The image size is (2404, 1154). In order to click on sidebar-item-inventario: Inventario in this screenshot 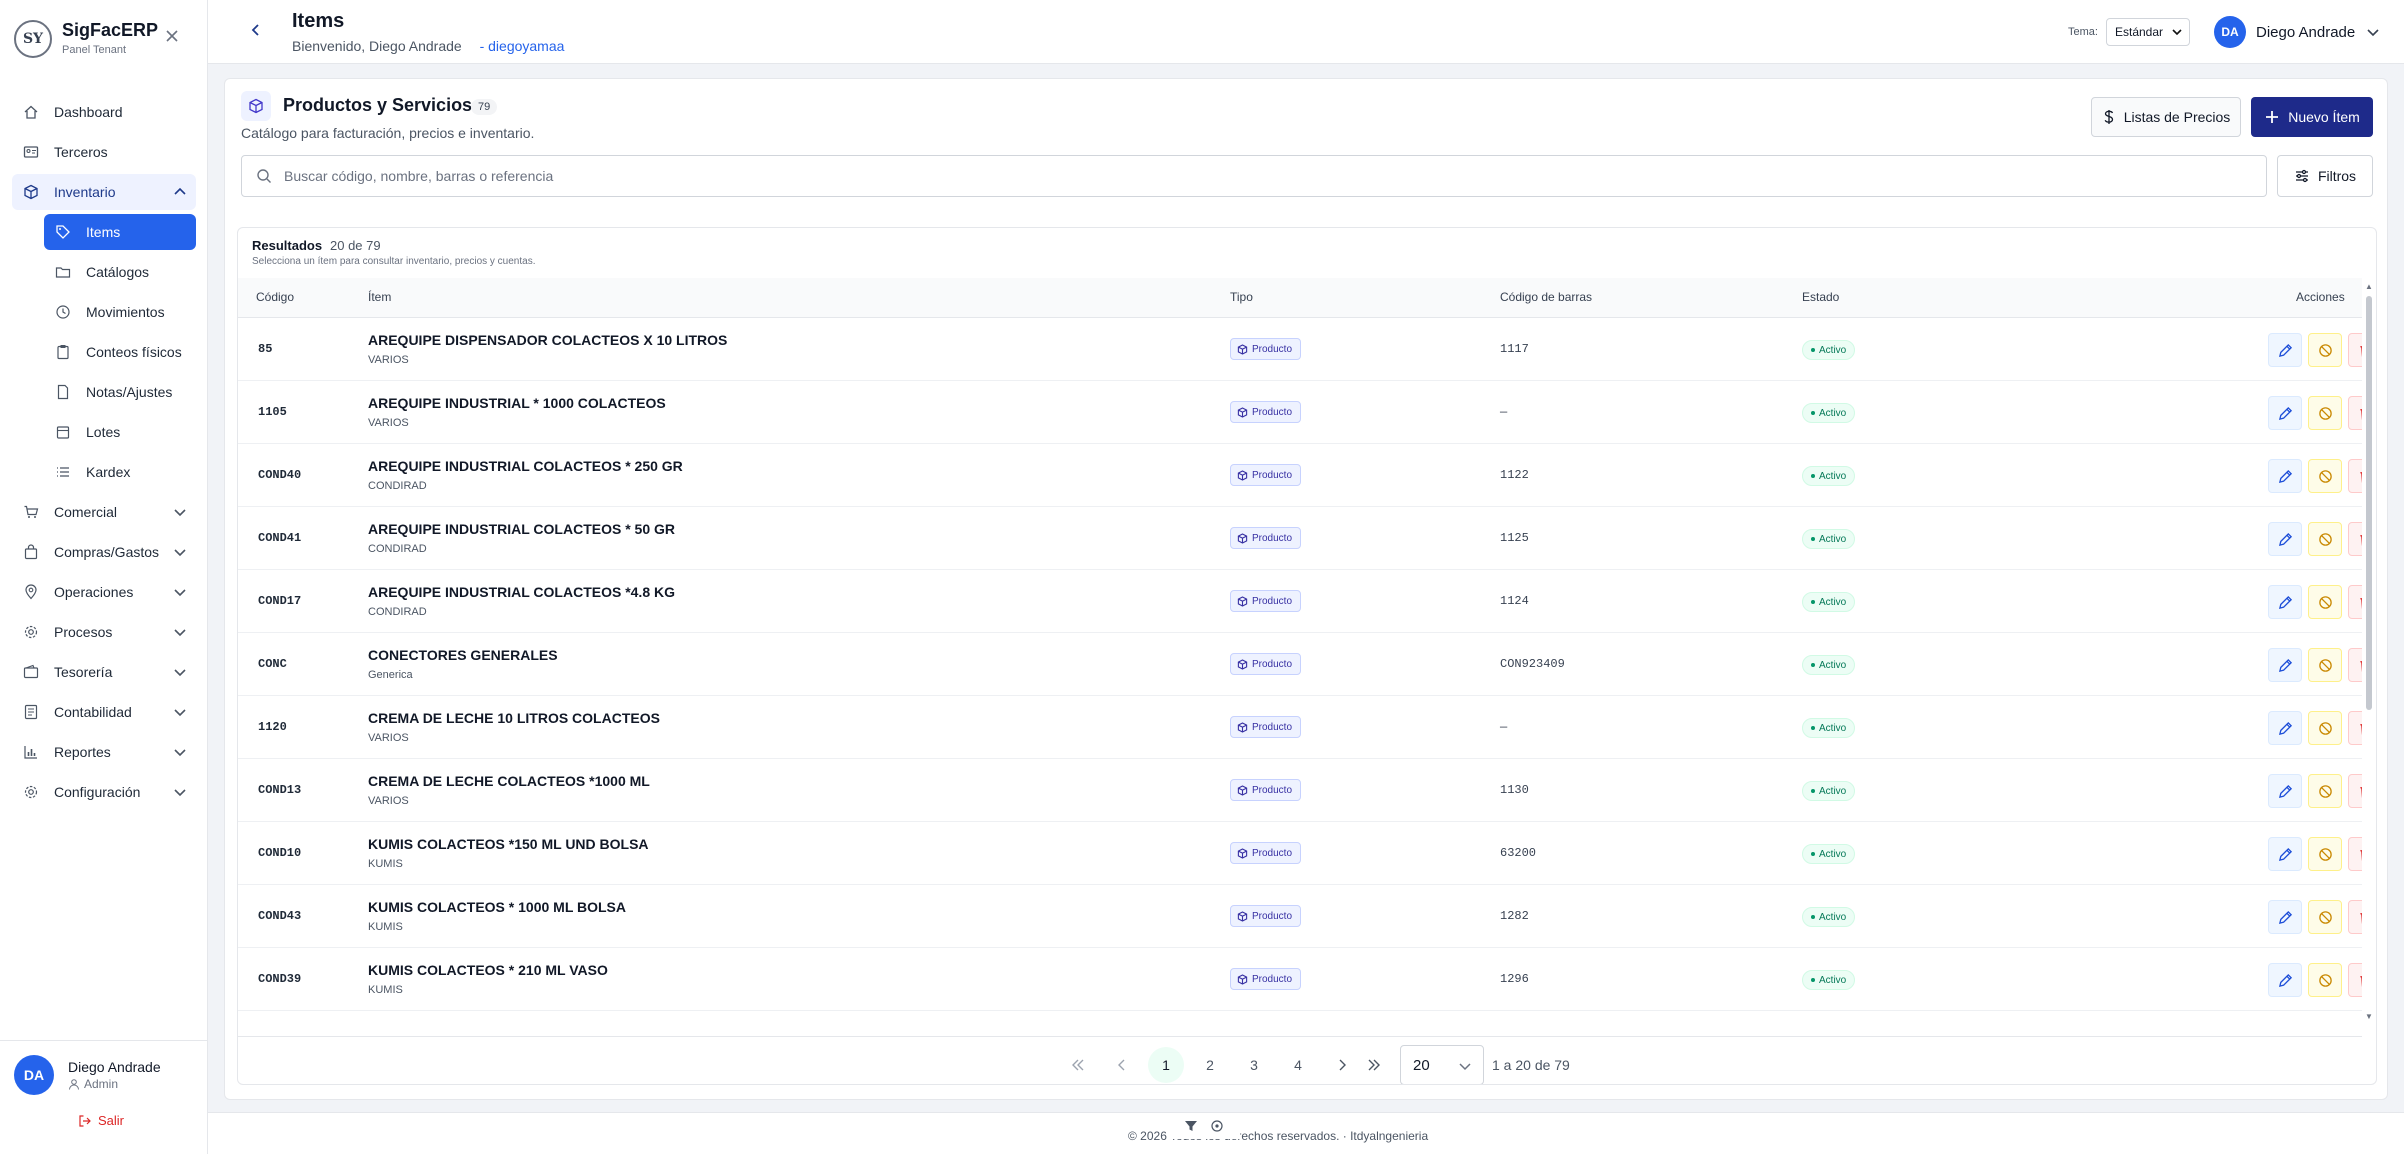, I will do `click(104, 192)`.